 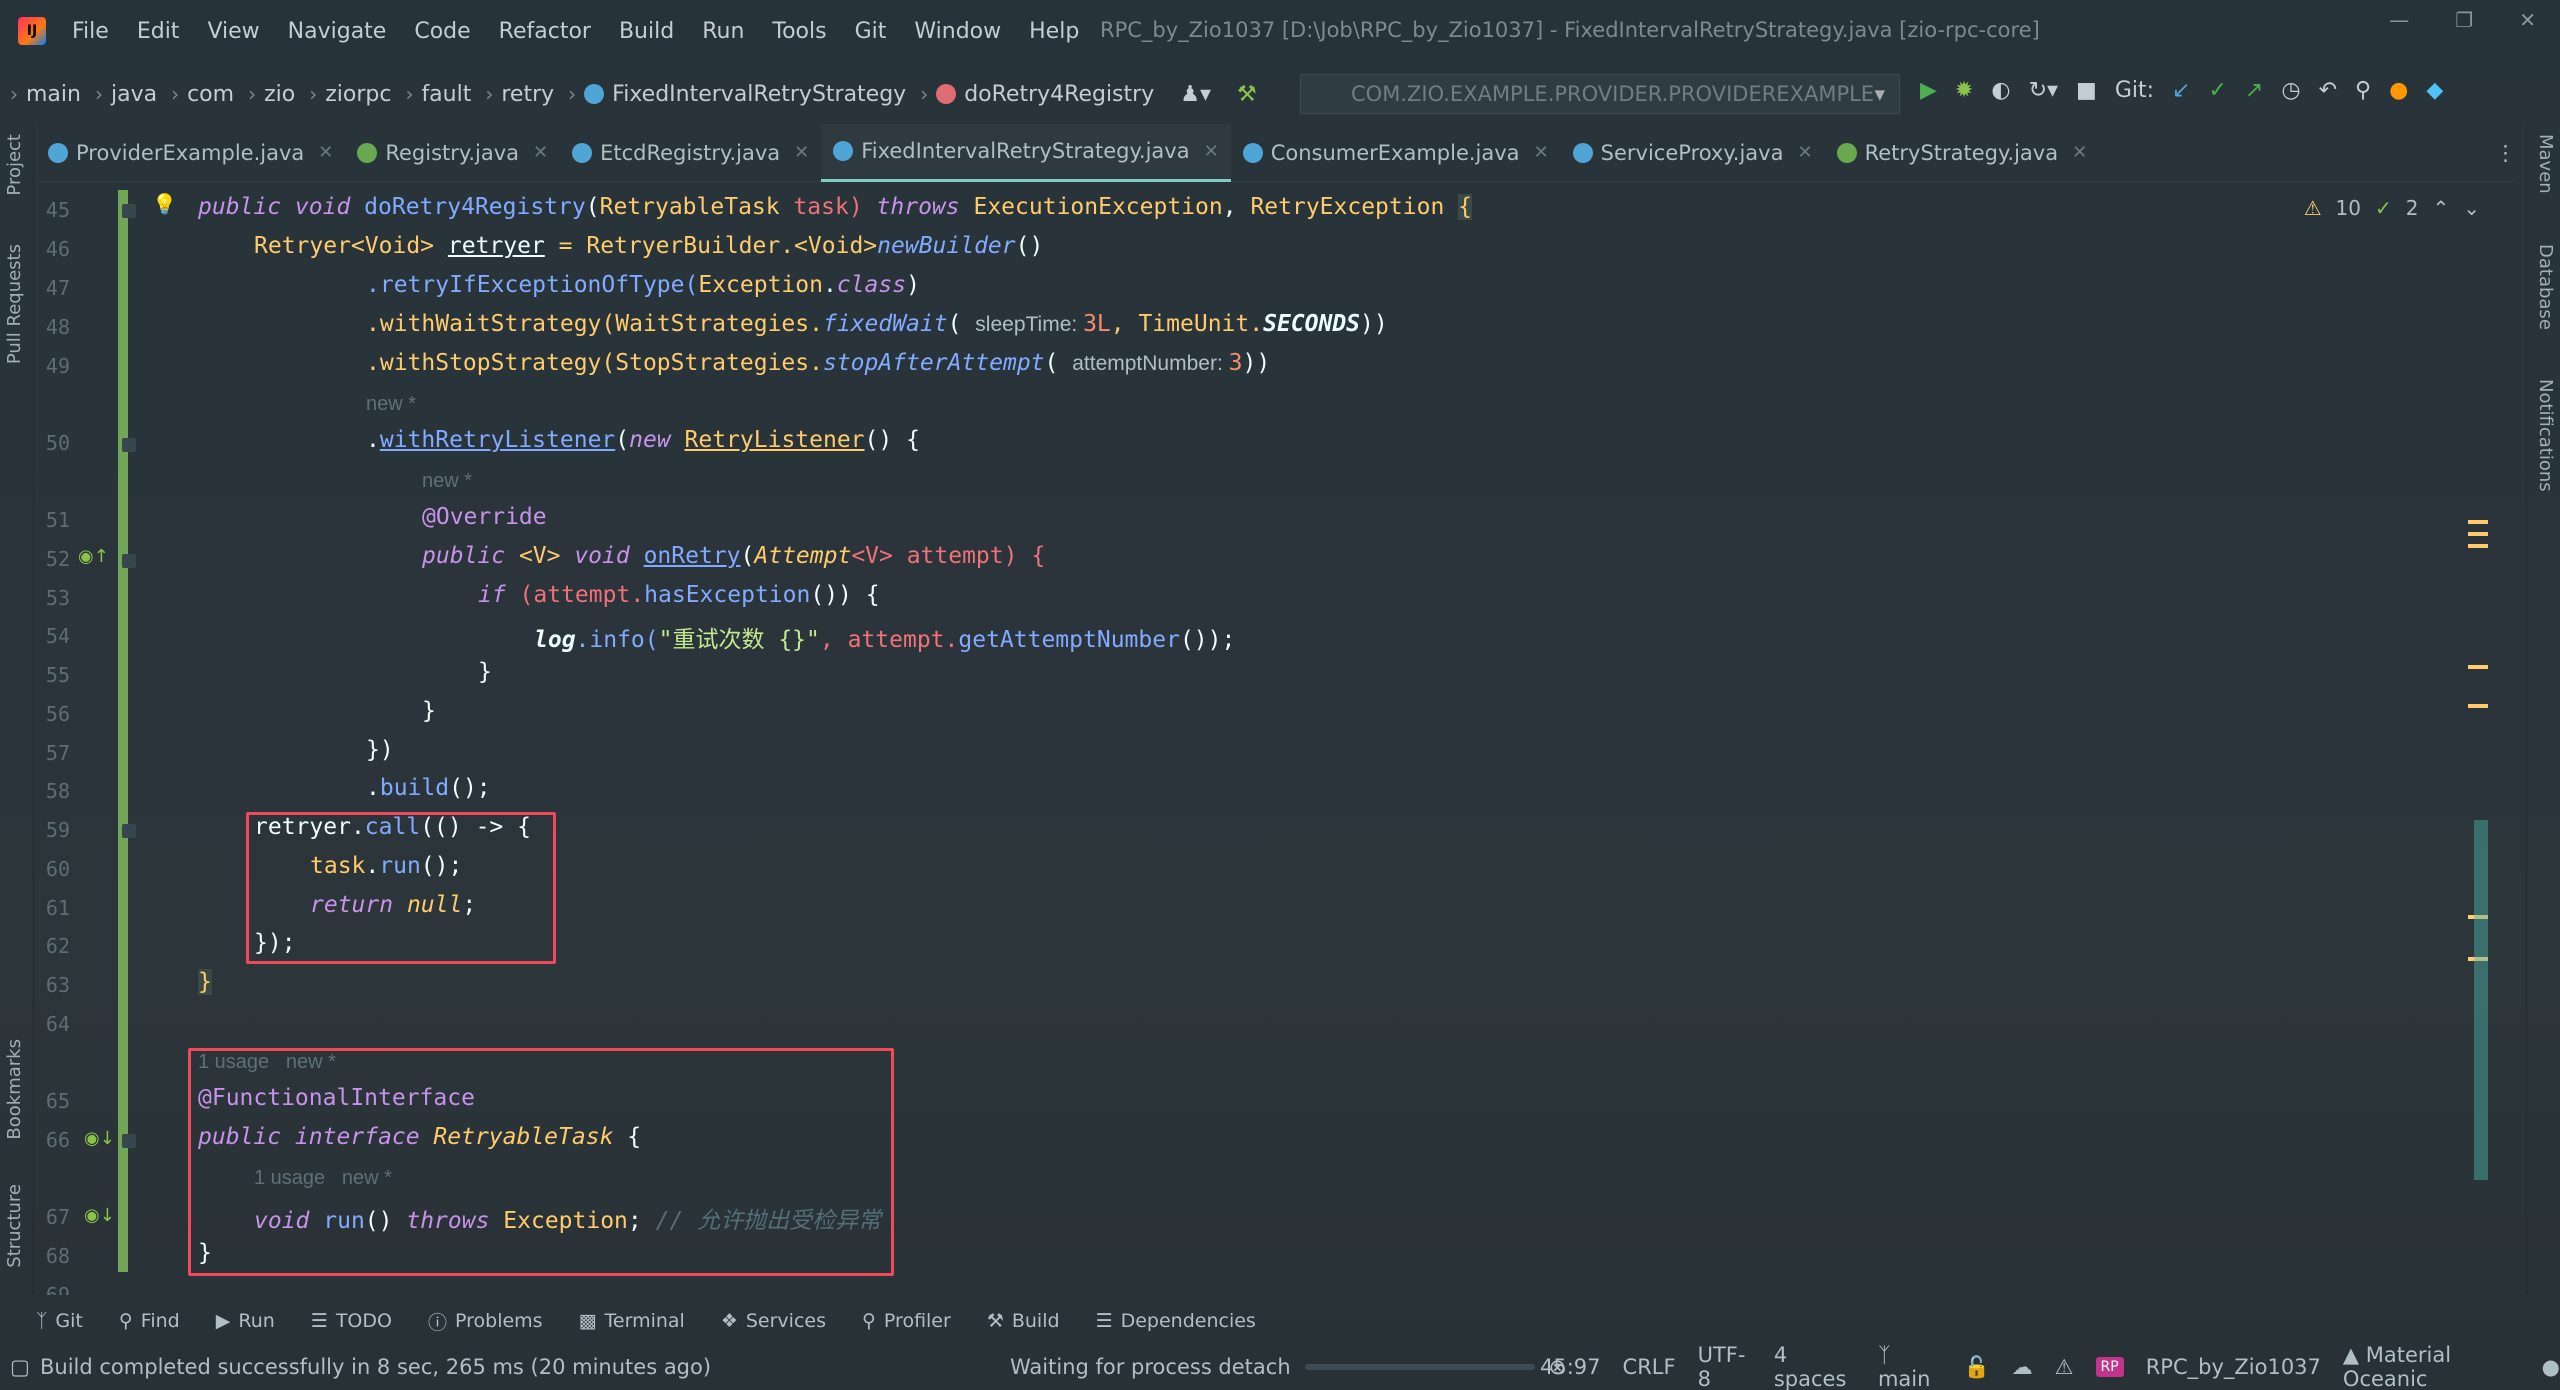 I want to click on menu-window: Window, so click(x=957, y=31).